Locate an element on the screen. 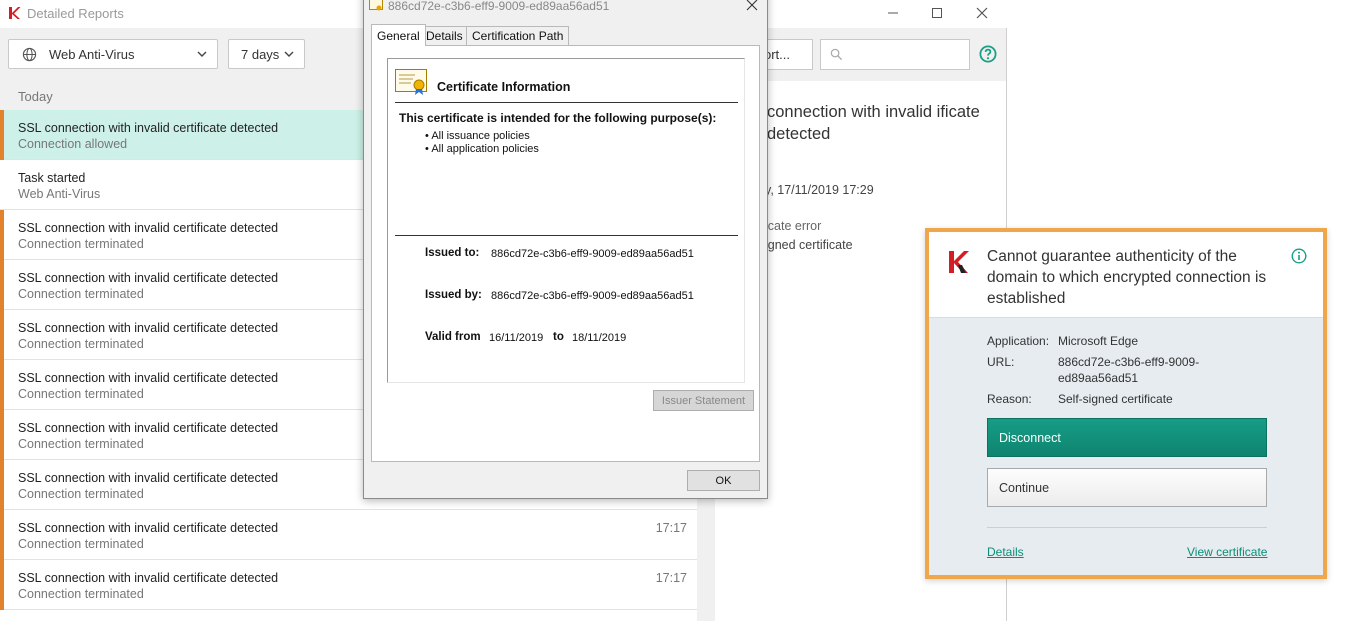 The image size is (1370, 621). detail-title: connection with invalid ificate detected is located at coordinates (873, 123).